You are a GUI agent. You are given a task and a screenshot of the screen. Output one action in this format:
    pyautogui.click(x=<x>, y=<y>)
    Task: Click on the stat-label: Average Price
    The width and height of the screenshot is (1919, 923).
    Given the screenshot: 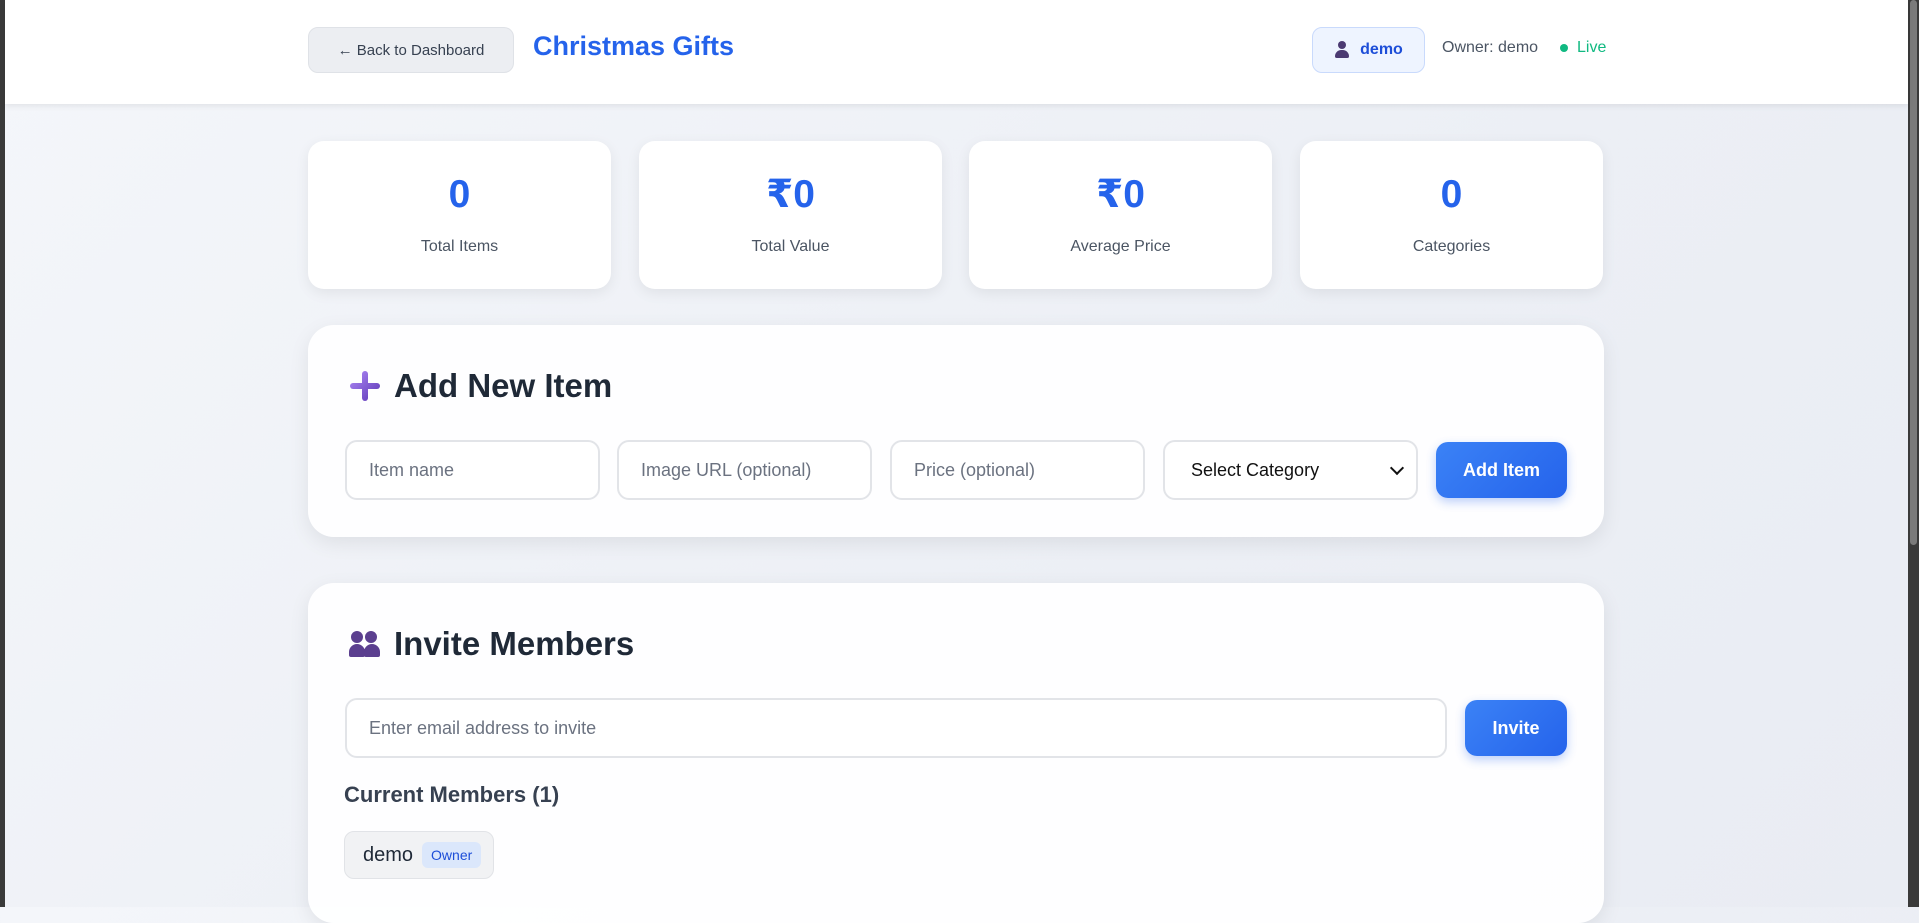 What is the action you would take?
    pyautogui.click(x=1120, y=246)
    